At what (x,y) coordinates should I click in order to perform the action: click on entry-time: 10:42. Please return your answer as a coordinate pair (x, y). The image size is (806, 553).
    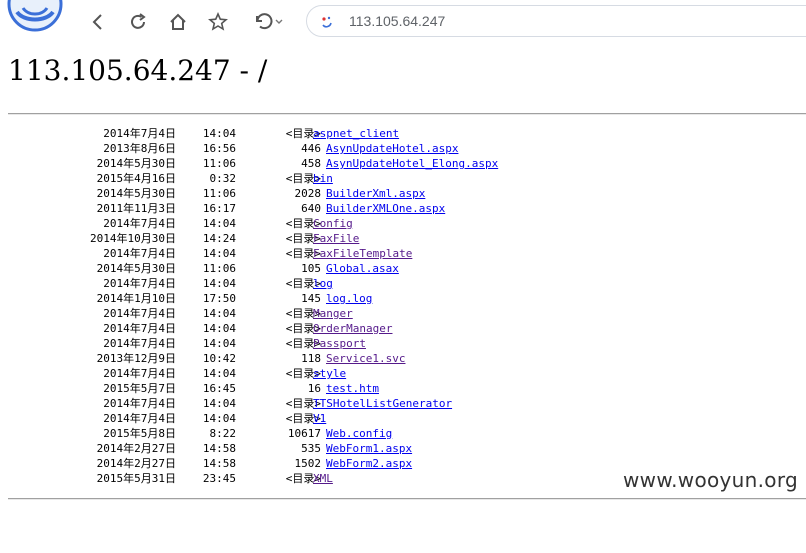
    Looking at the image, I should click on (219, 358).